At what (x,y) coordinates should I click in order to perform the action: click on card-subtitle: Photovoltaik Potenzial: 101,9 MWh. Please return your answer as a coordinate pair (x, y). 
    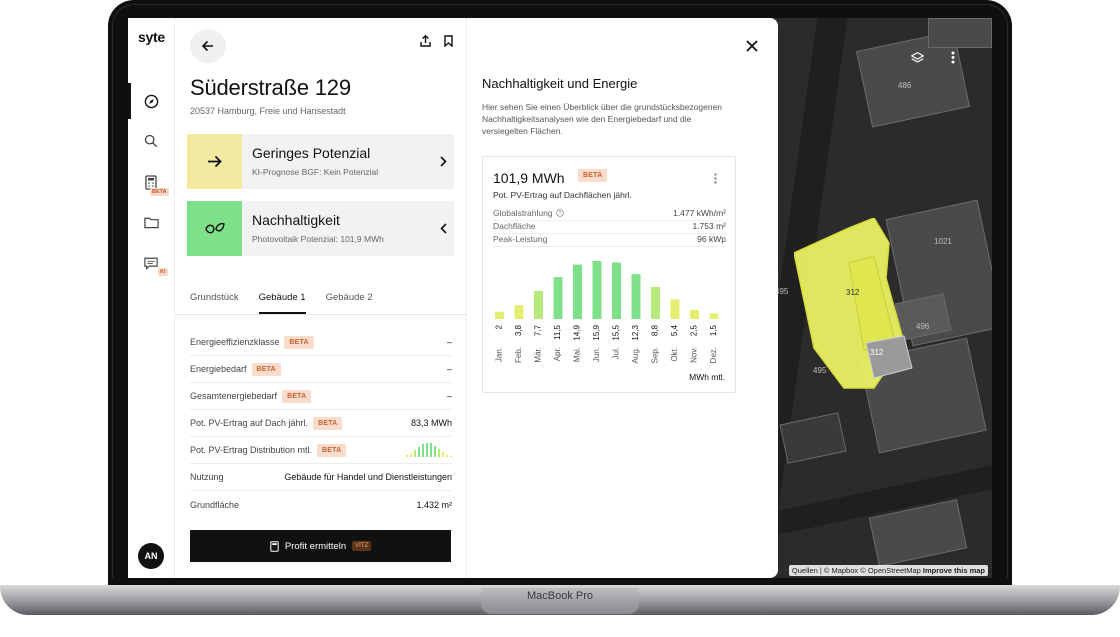
    Looking at the image, I should click on (318, 239).